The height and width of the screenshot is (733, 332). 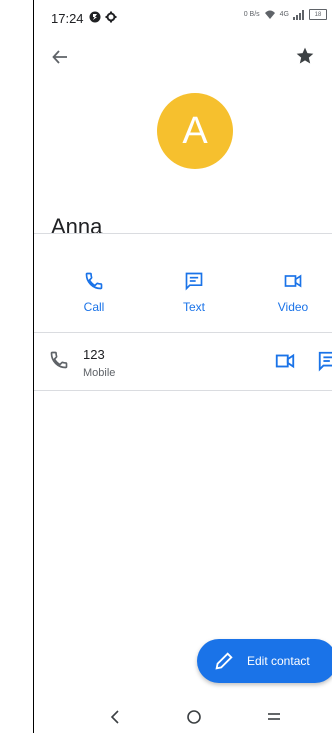 I want to click on video-button: Video, so click(x=293, y=292).